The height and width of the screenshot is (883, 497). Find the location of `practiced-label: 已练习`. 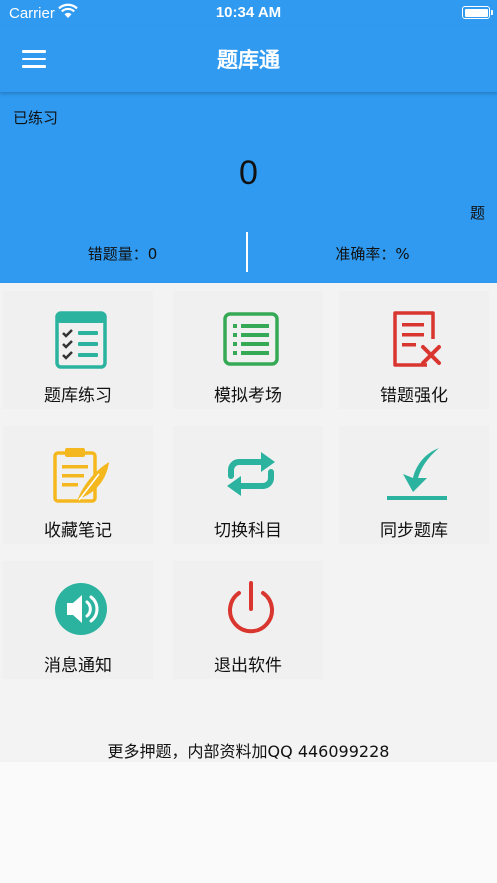

practiced-label: 已练习 is located at coordinates (36, 118).